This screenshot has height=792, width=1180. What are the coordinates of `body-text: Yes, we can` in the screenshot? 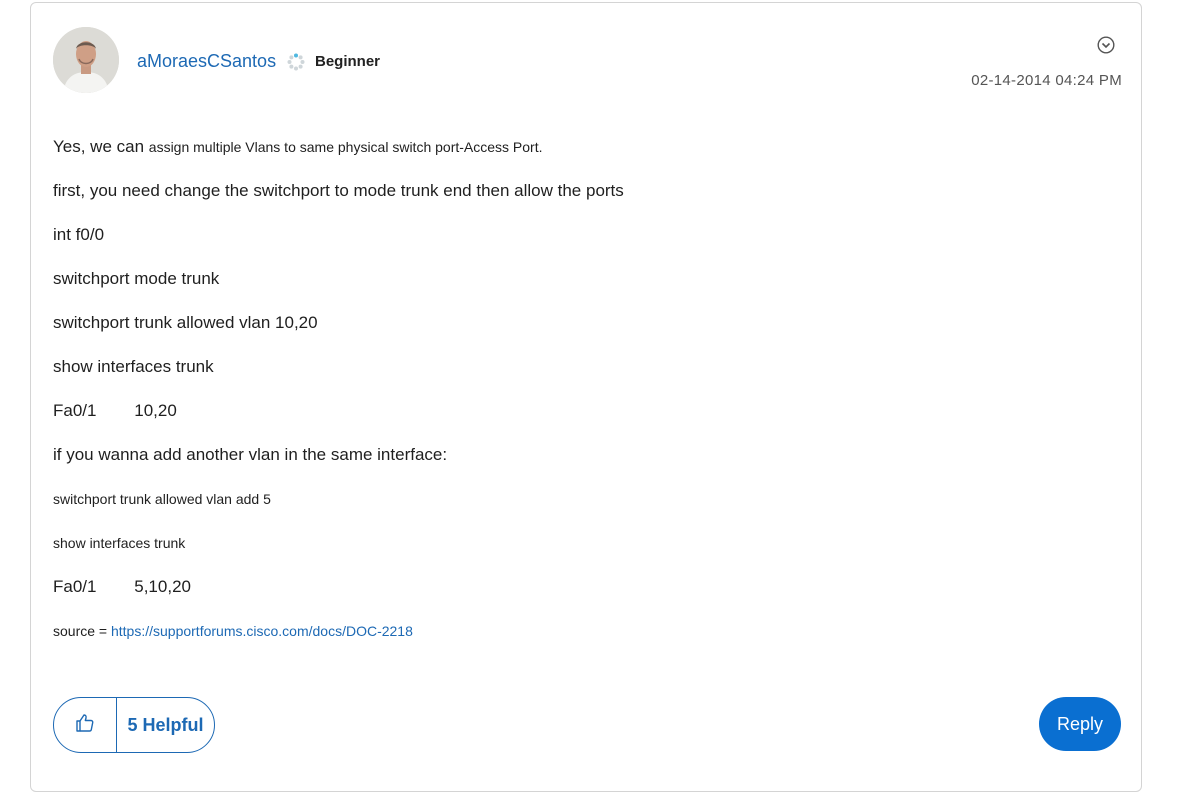 It's located at (101, 146).